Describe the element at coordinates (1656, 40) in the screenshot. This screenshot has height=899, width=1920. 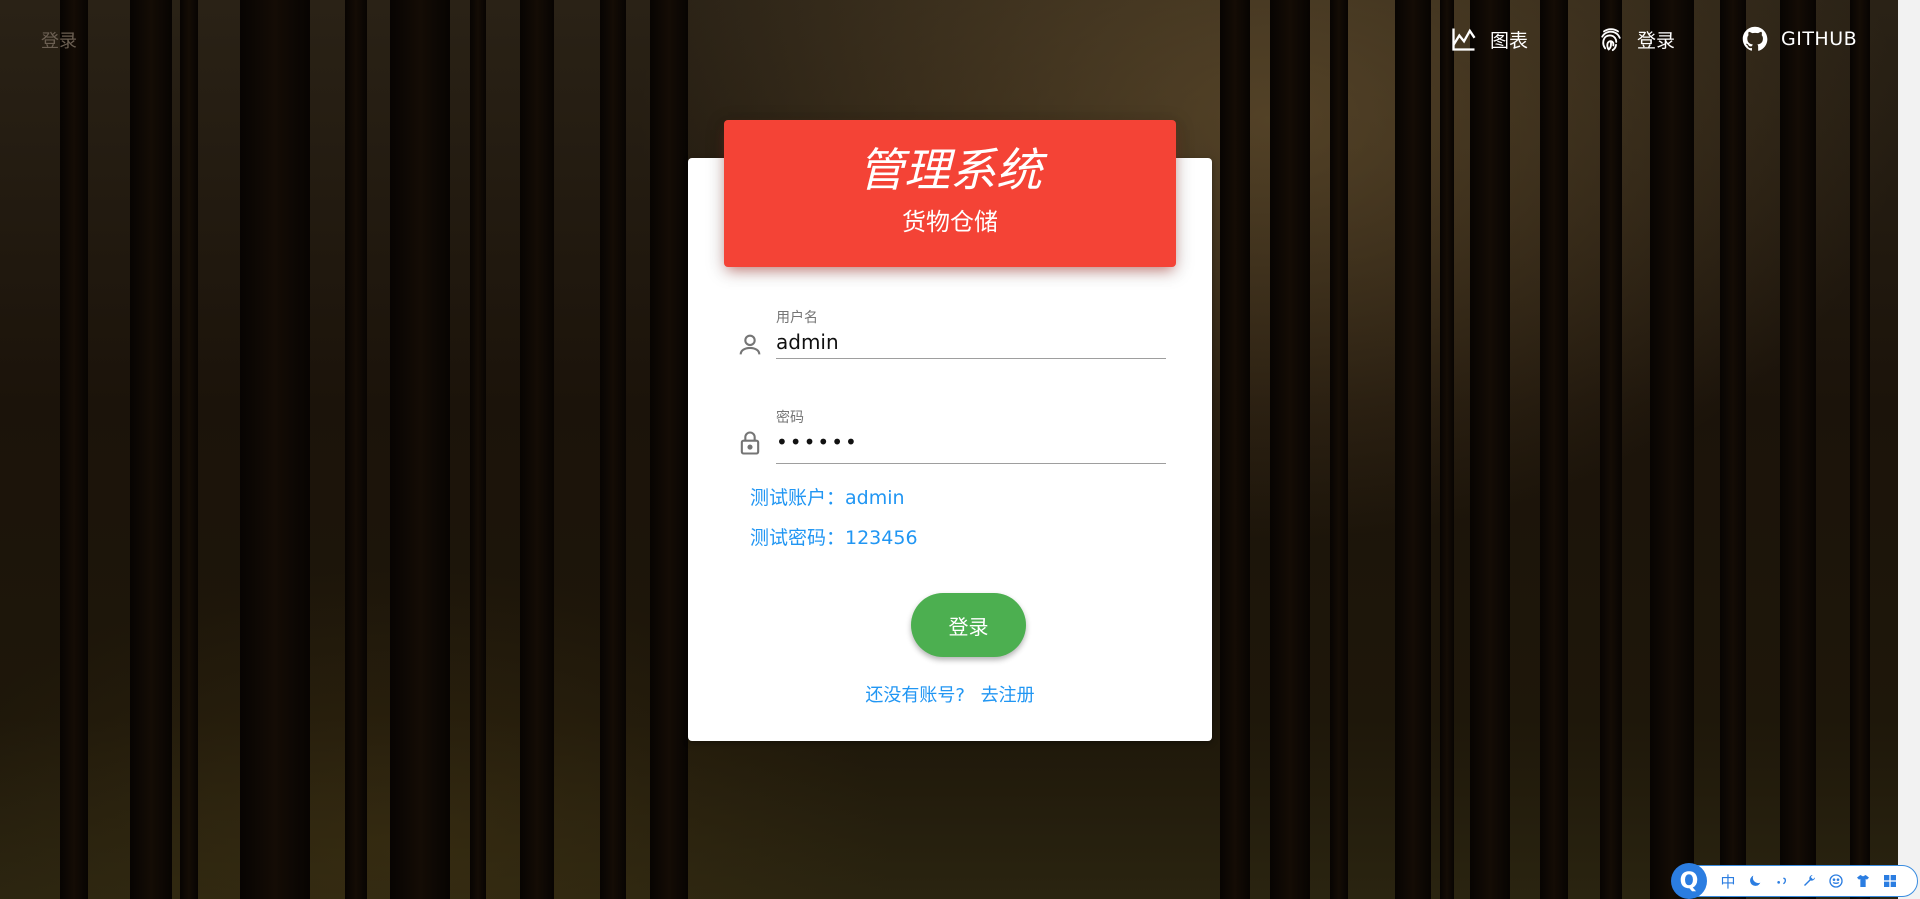
I see `nav-login-label: 登录` at that location.